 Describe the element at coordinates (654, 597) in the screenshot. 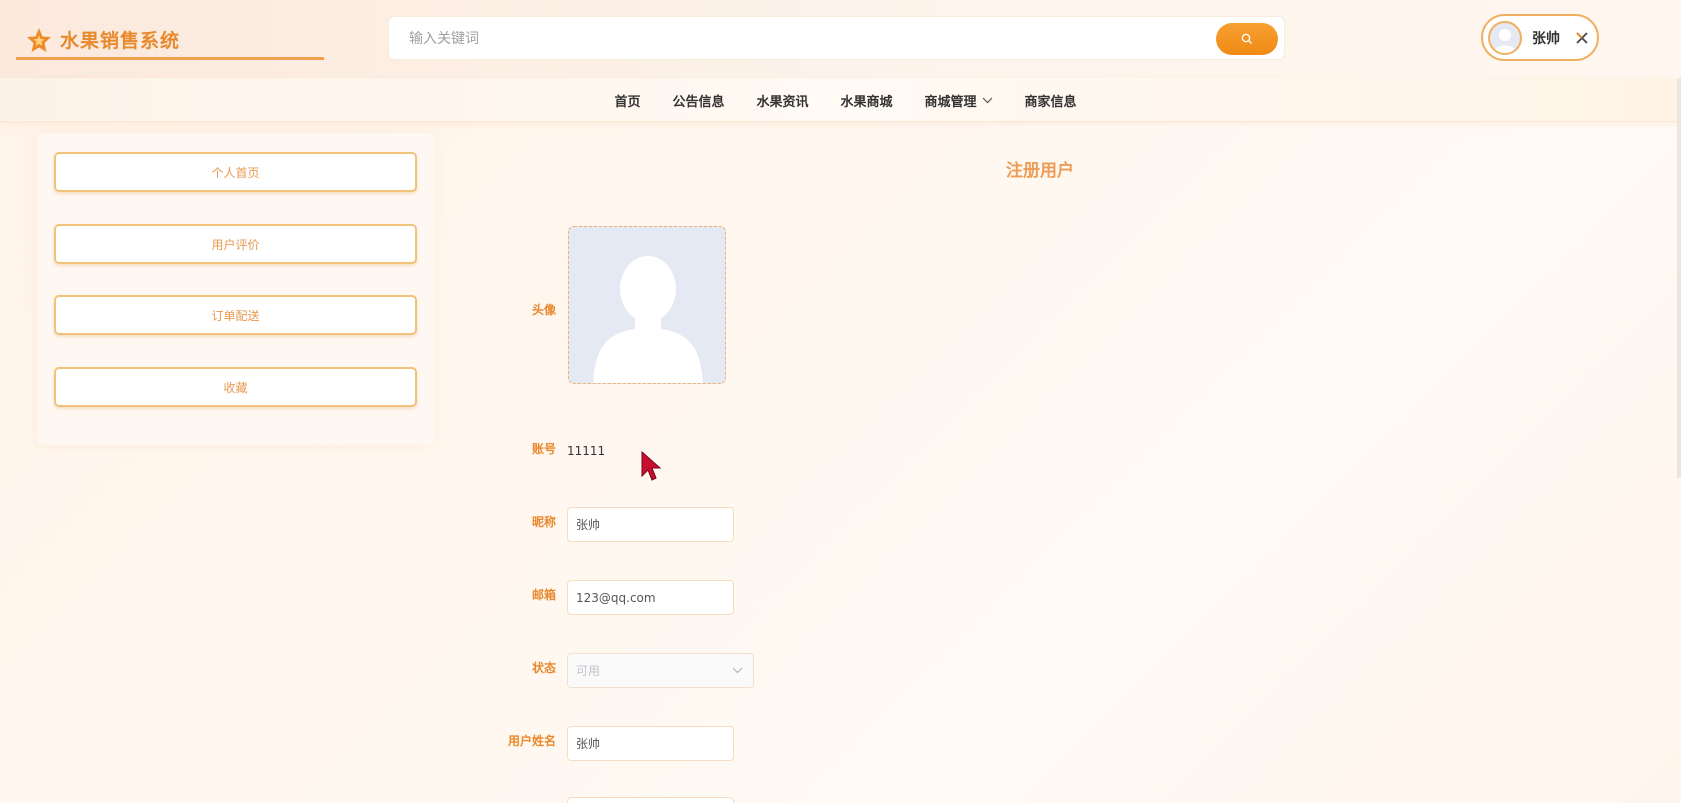

I see `email-input` at that location.